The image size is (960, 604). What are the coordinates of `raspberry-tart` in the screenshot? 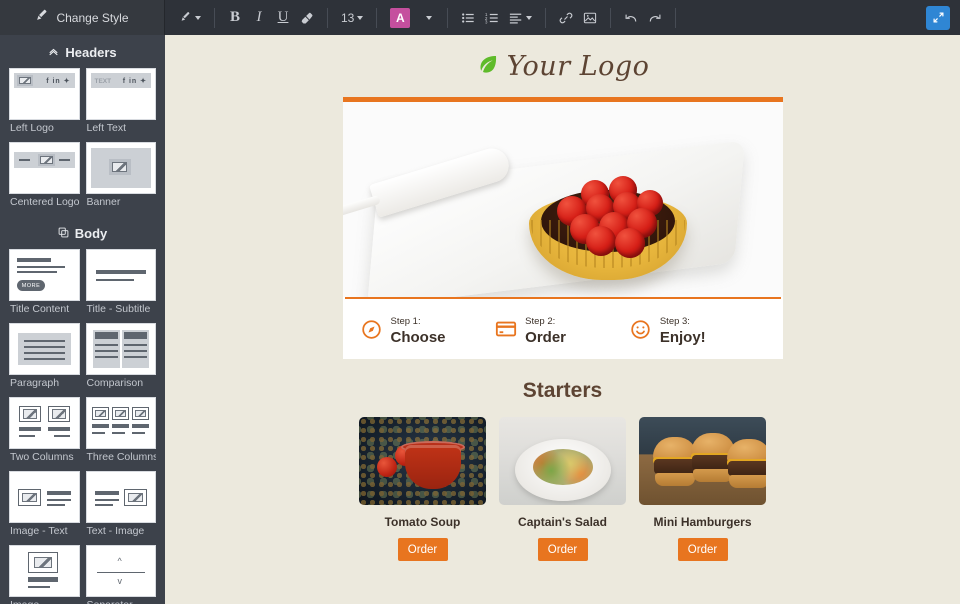 It's located at (607, 224).